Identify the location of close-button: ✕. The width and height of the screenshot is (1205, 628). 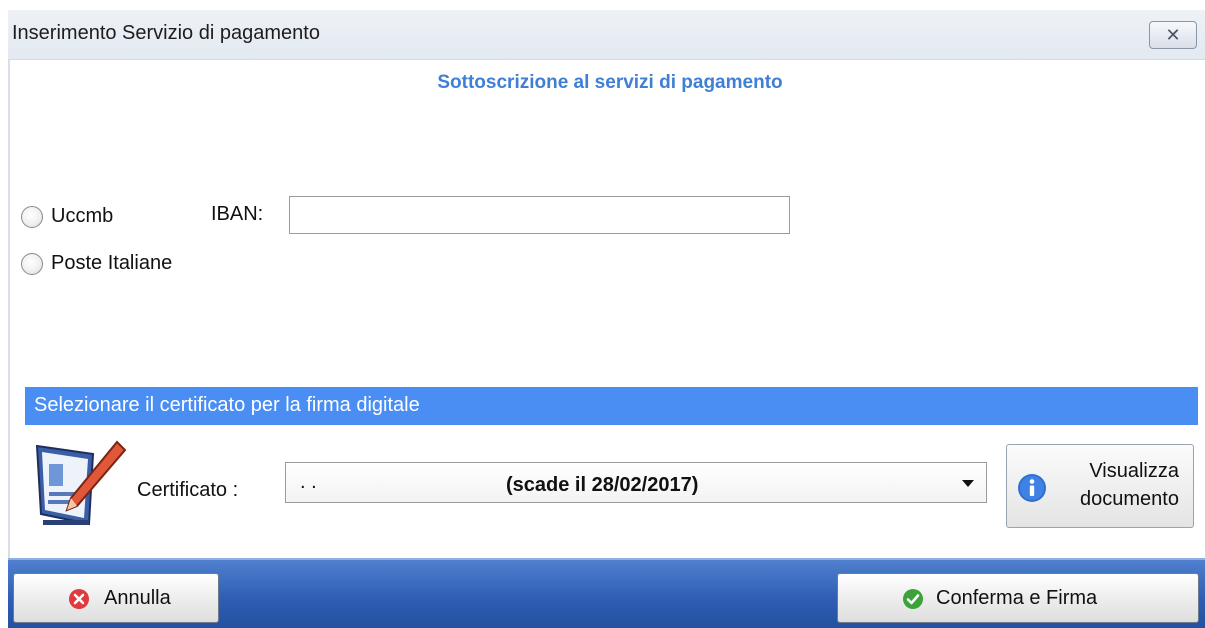
(1173, 35).